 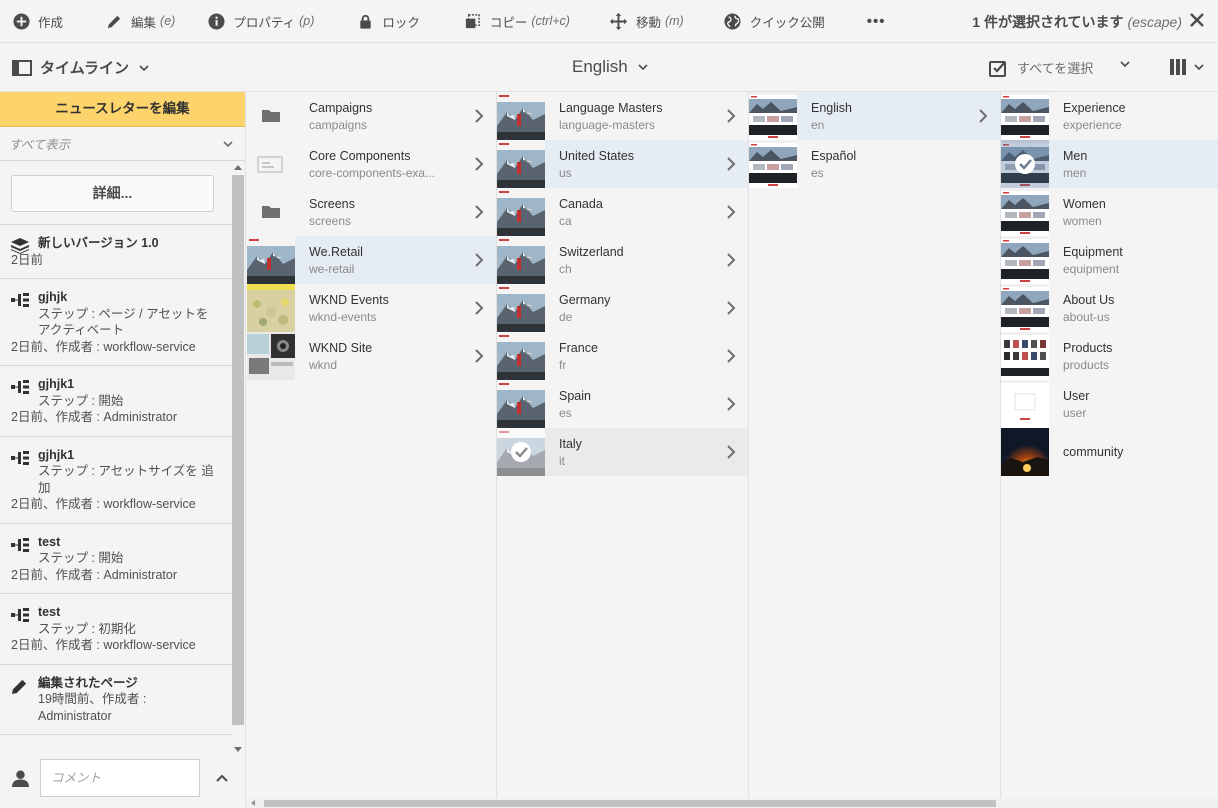 What do you see at coordinates (222, 778) in the screenshot?
I see `chevron-up-icon` at bounding box center [222, 778].